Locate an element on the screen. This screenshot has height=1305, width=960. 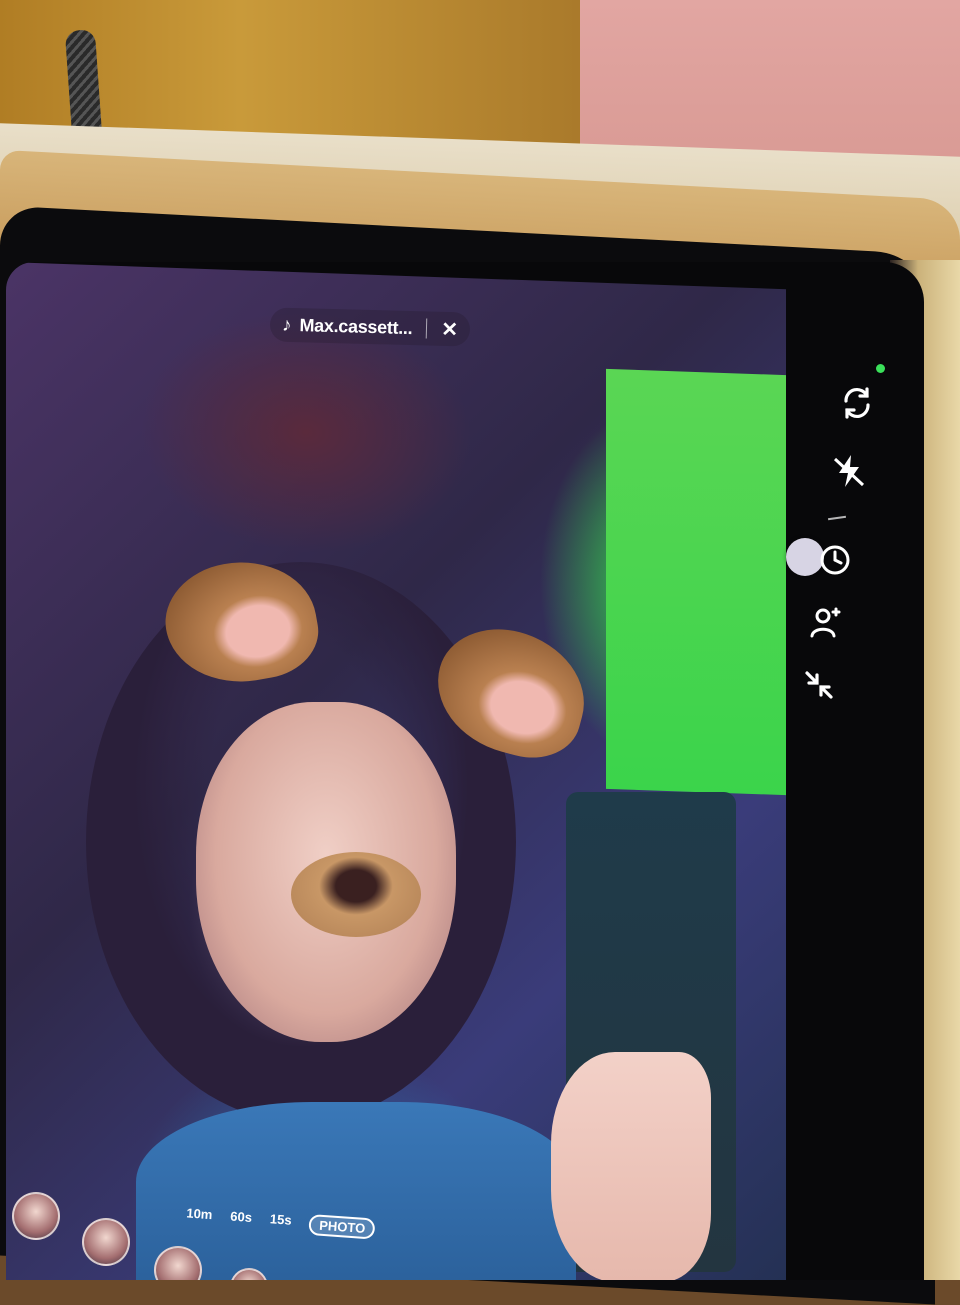
flip-camera-icon is located at coordinates (857, 403).